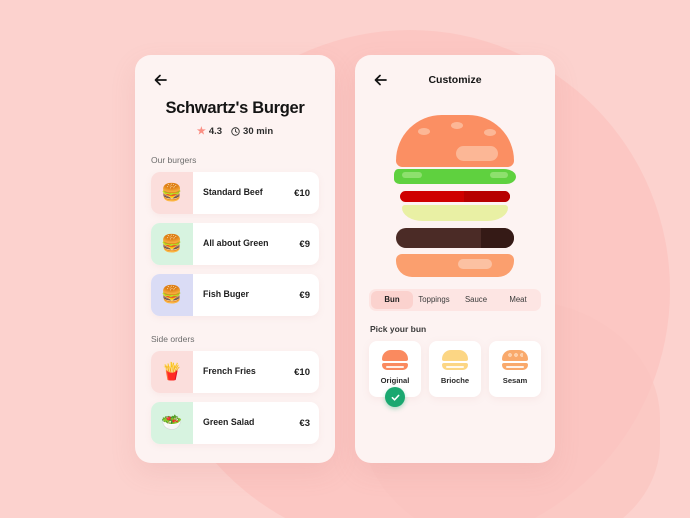  Describe the element at coordinates (256, 423) in the screenshot. I see `list-item-body: Green Salad €3` at that location.